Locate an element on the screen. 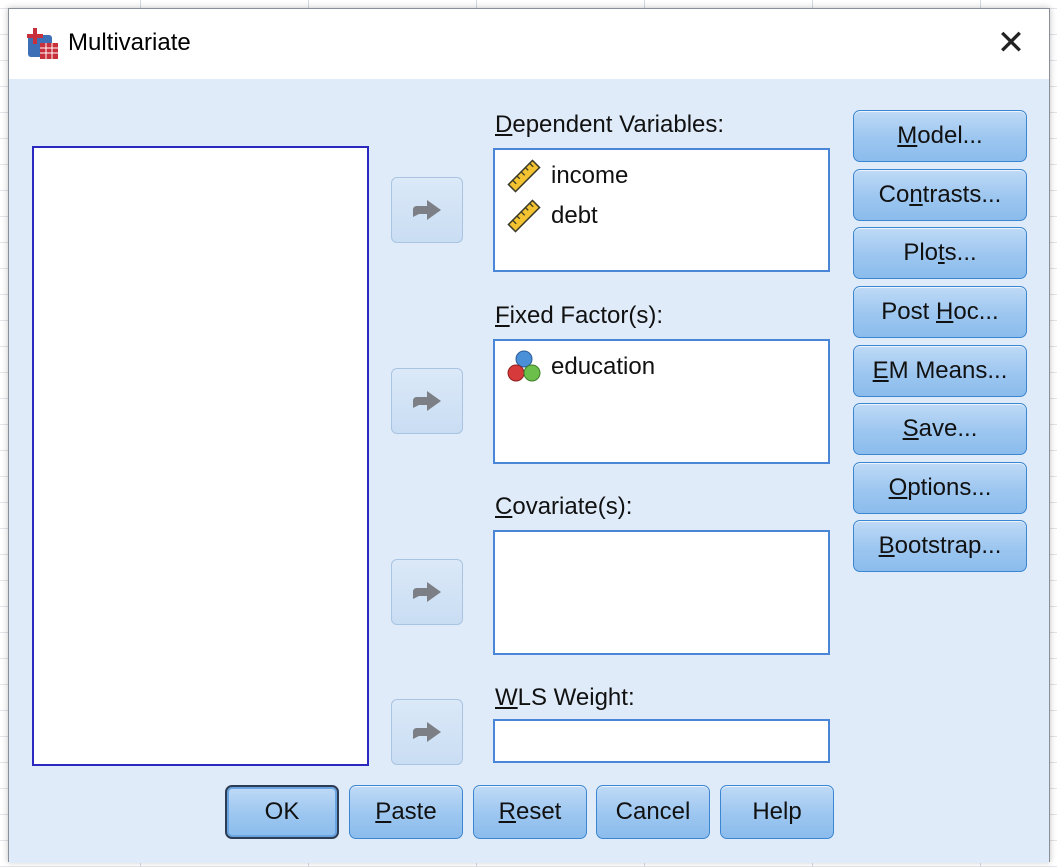 The width and height of the screenshot is (1057, 867). dependent-variables-list: income debt is located at coordinates (661, 210).